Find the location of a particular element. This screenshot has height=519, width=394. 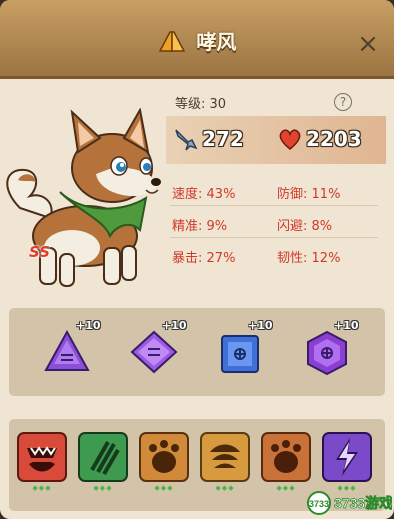

watermark-text: 3733游戏 is located at coordinates (363, 503).